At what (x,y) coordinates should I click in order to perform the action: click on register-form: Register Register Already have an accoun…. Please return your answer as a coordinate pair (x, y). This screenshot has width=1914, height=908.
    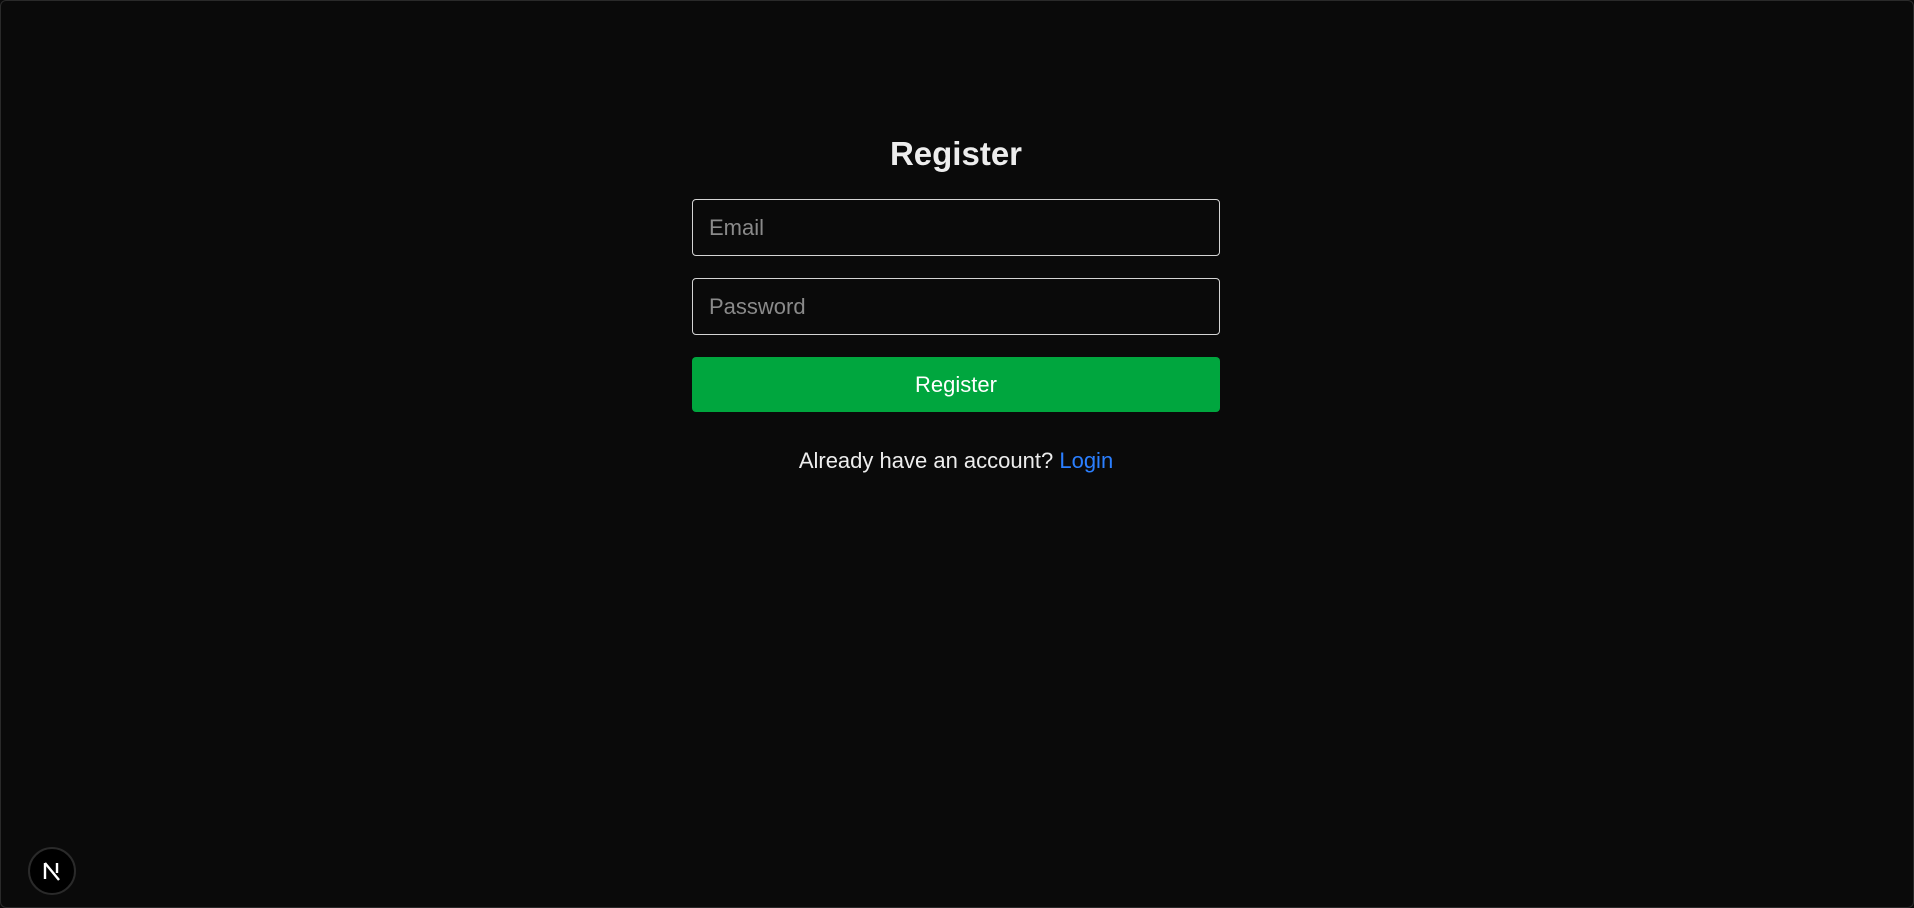
    Looking at the image, I should click on (956, 302).